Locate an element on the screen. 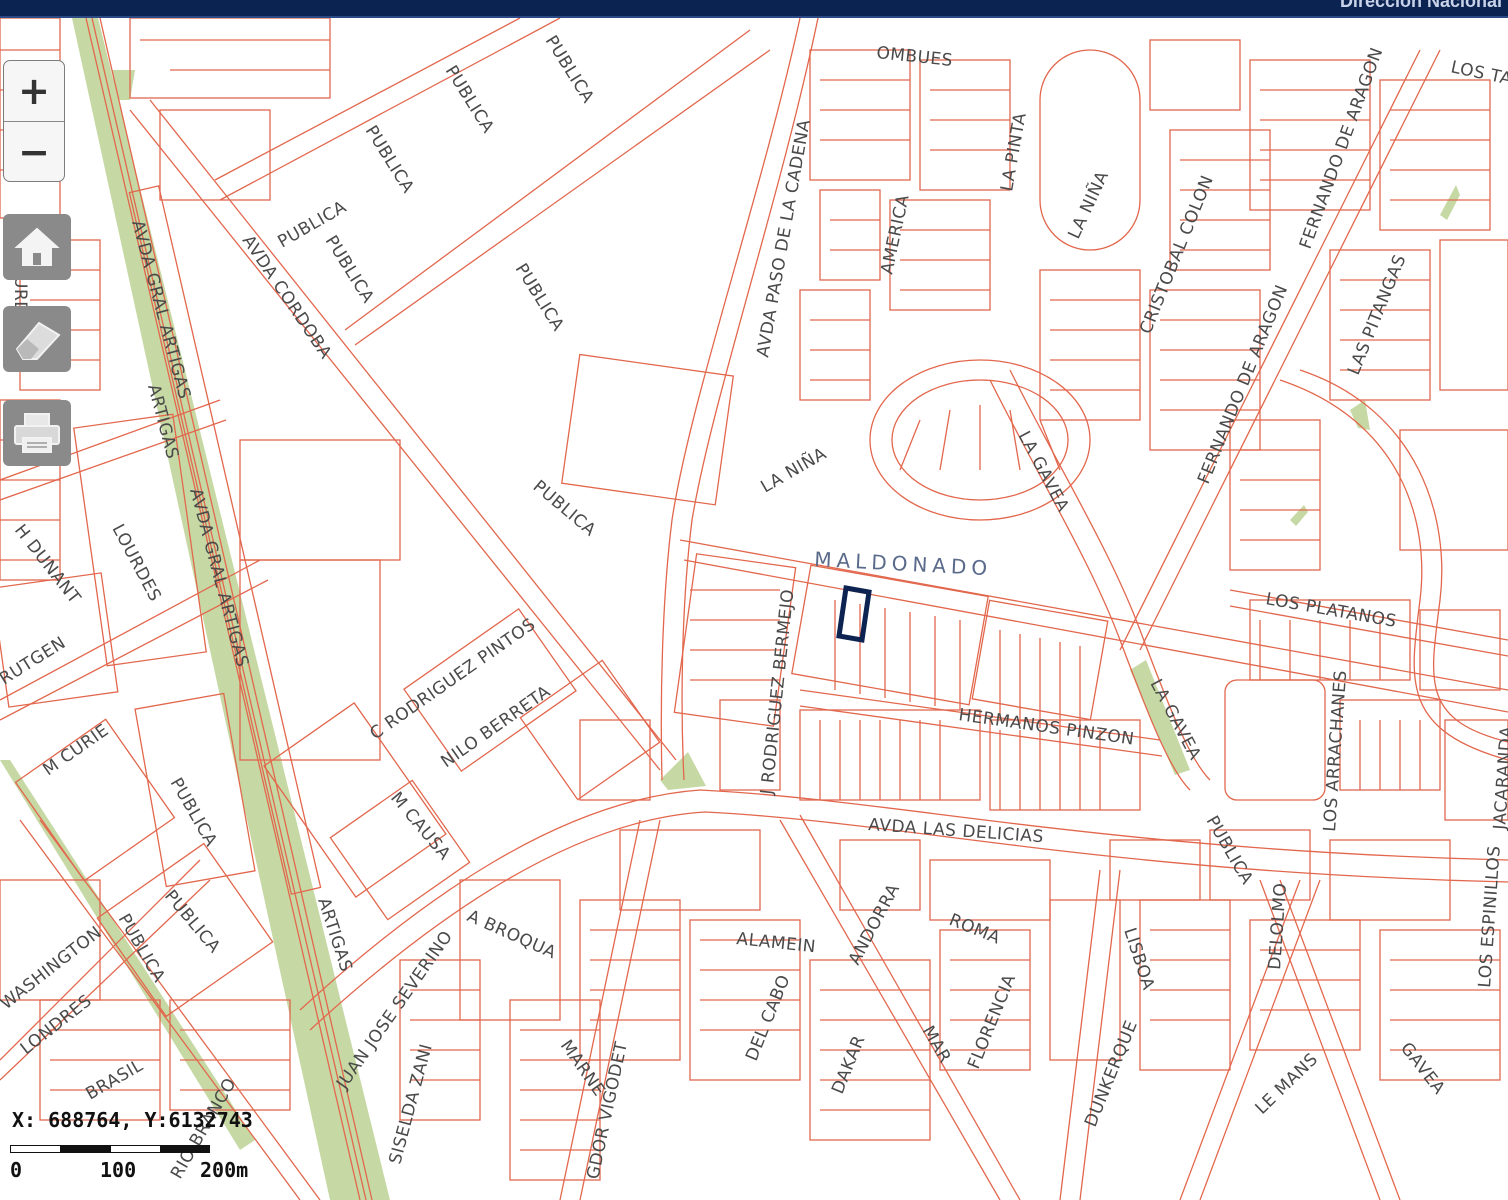  street-label: CRISTOBAL COLON is located at coordinates (1177, 255).